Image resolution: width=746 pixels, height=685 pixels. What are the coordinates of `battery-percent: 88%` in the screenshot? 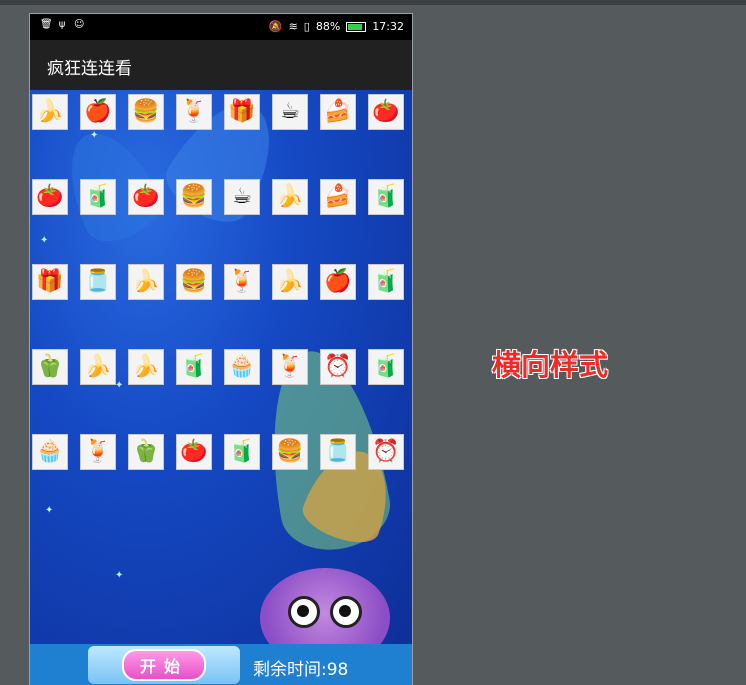 It's located at (328, 26).